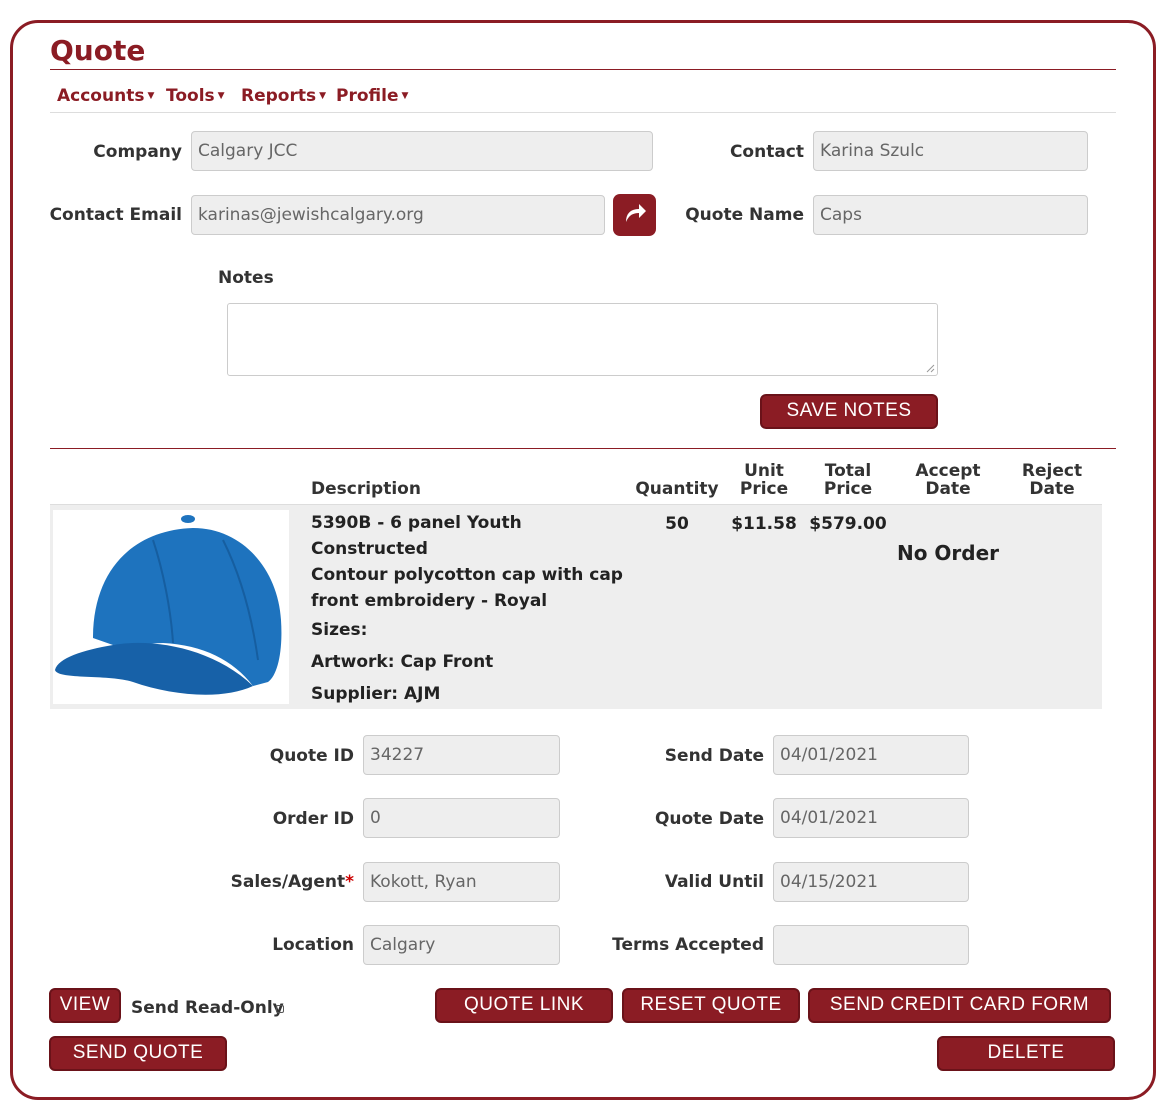  Describe the element at coordinates (366, 489) in the screenshot. I see `header-description: Description` at that location.